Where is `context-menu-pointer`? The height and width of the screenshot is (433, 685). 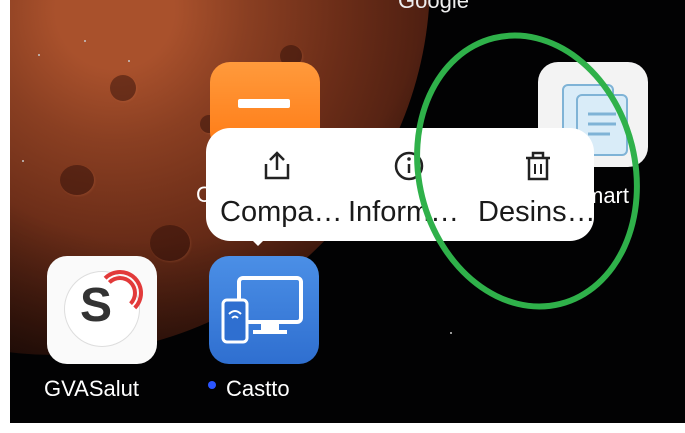 context-menu-pointer is located at coordinates (258, 239).